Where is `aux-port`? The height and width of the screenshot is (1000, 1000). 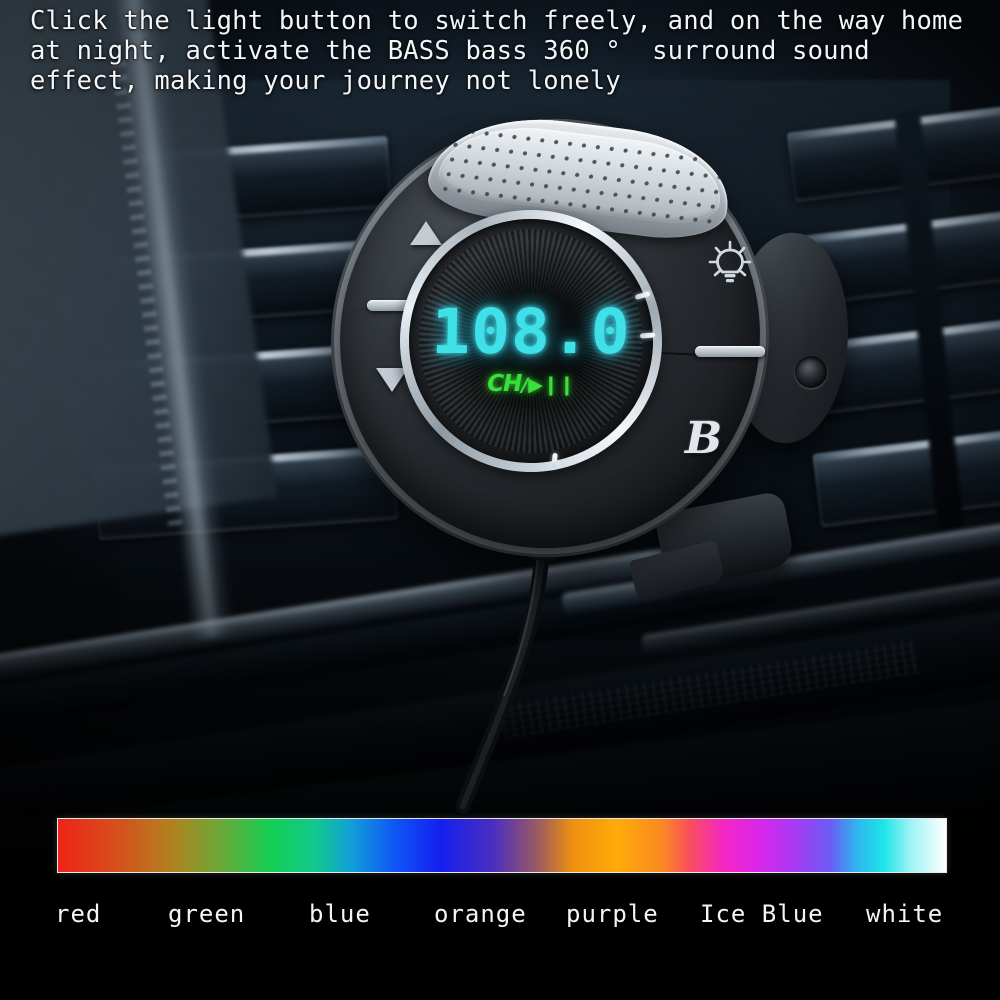 aux-port is located at coordinates (811, 372).